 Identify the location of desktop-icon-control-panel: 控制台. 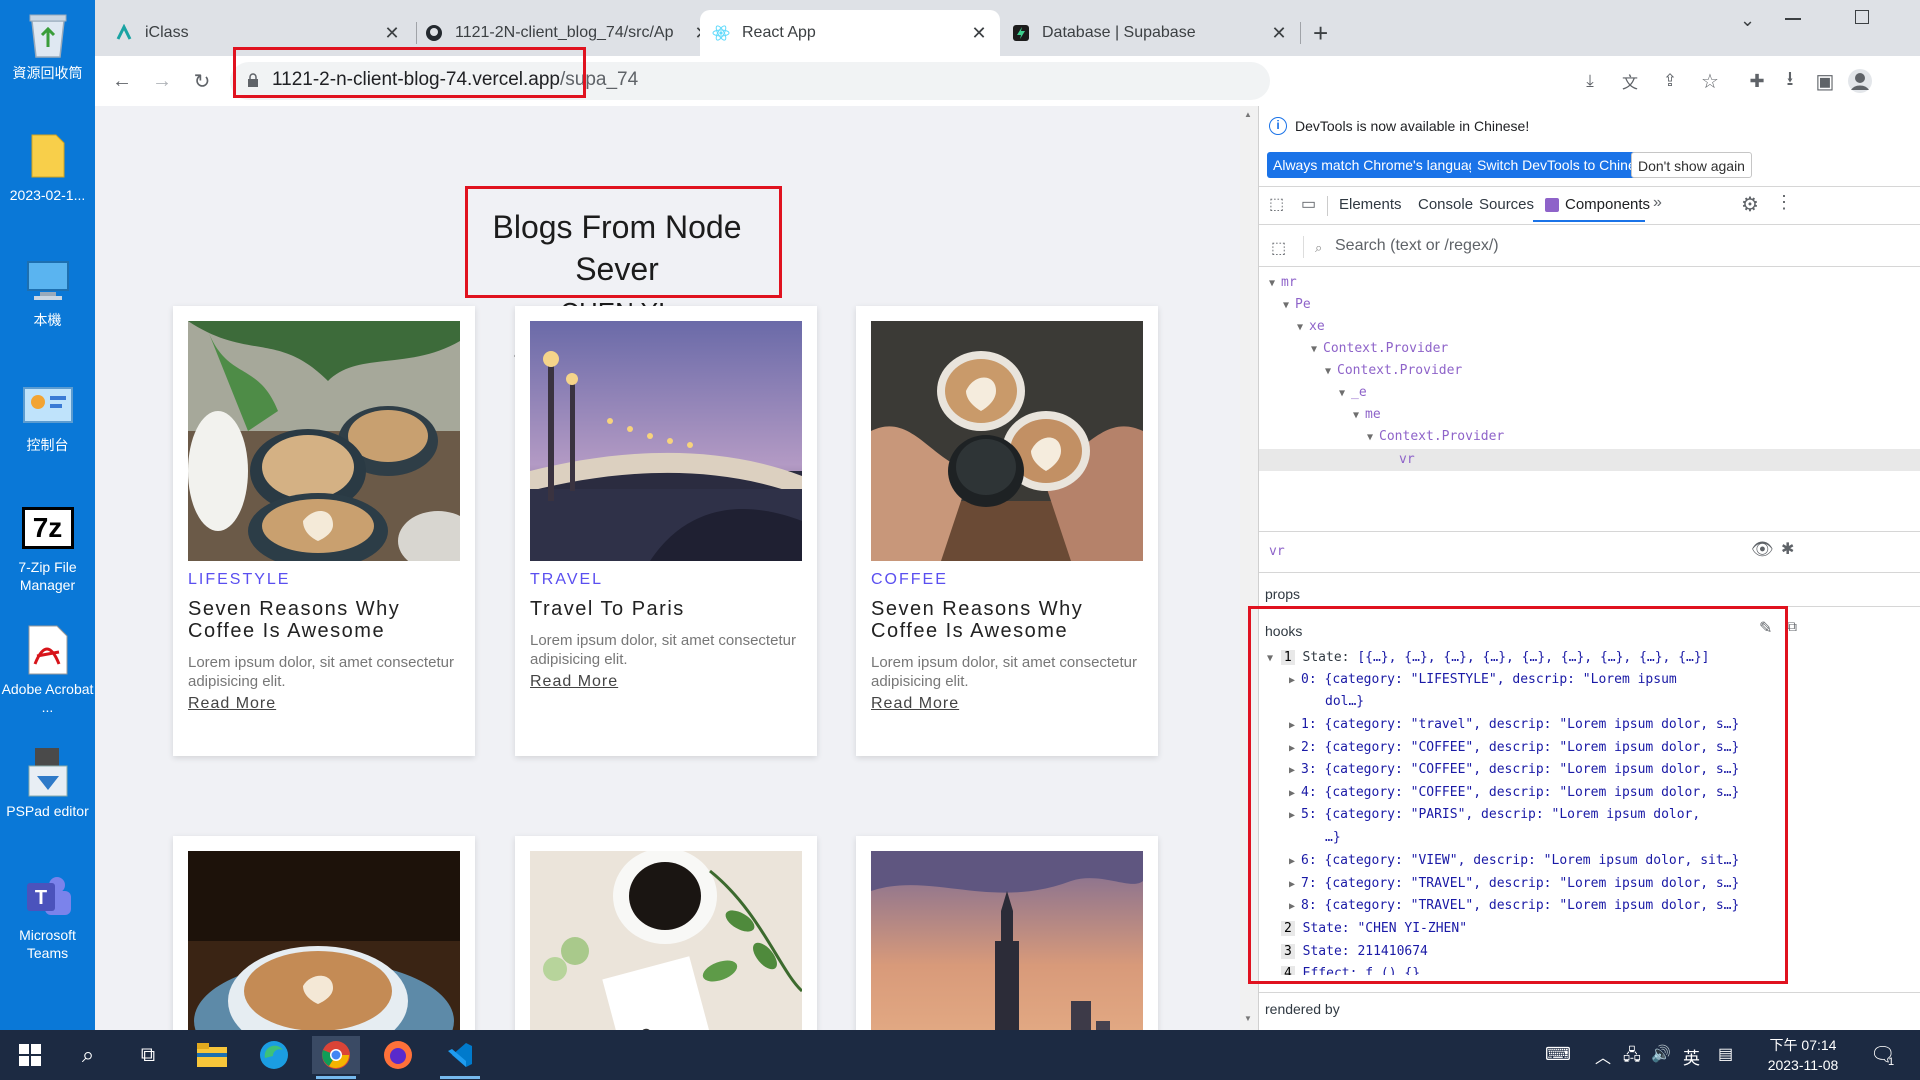
(47, 417).